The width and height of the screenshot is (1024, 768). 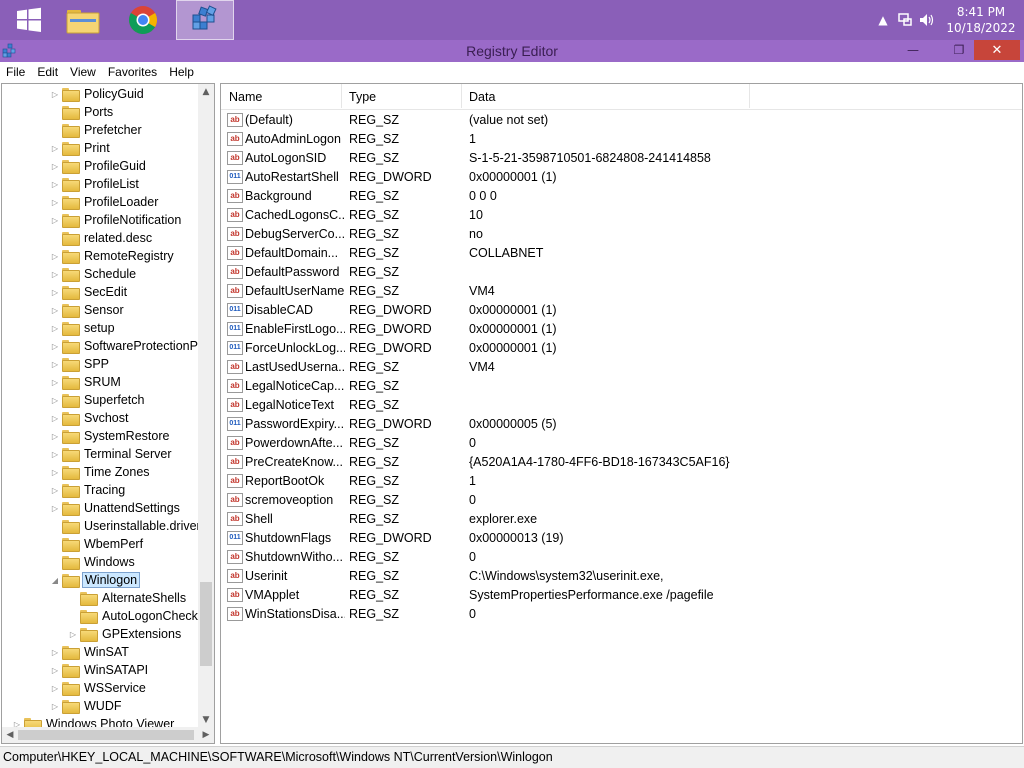 I want to click on tree-item: ▷ ProfileList, so click(x=95, y=184).